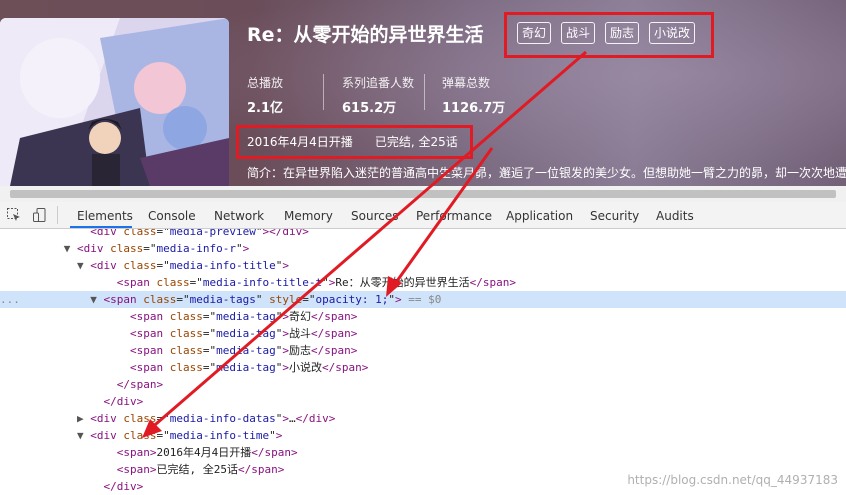 The width and height of the screenshot is (846, 495). I want to click on tab-console: Console, so click(172, 216).